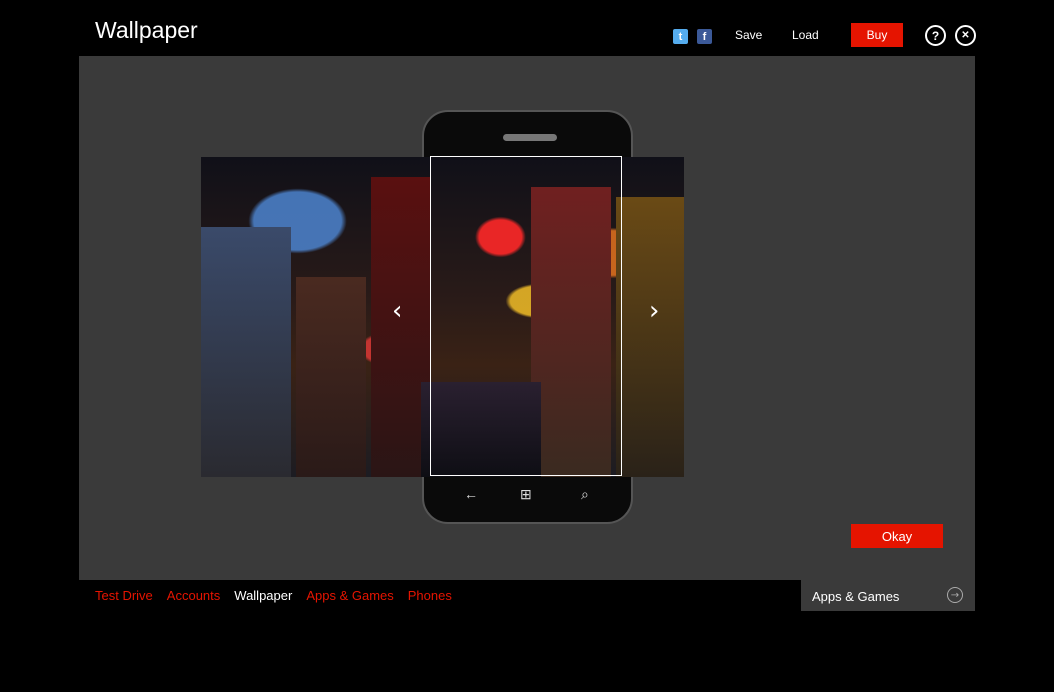 The image size is (1054, 692). What do you see at coordinates (877, 35) in the screenshot?
I see `buy-button: Buy` at bounding box center [877, 35].